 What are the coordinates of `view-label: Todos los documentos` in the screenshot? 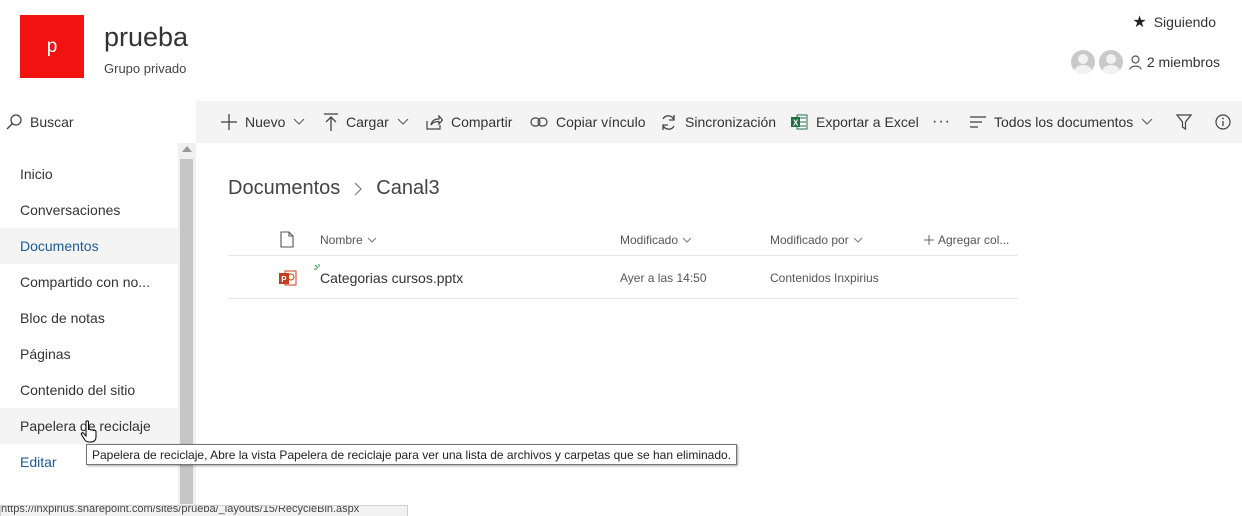 It's located at (1064, 122).